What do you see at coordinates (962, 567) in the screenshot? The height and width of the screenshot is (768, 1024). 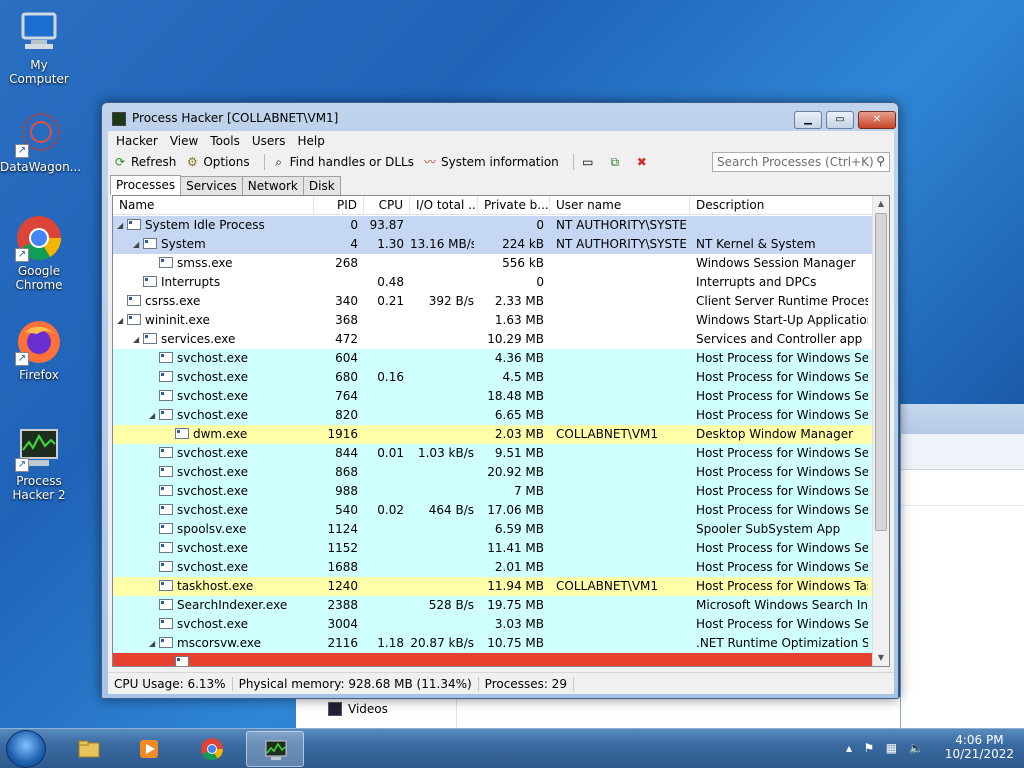 I see `background-explorer-window` at bounding box center [962, 567].